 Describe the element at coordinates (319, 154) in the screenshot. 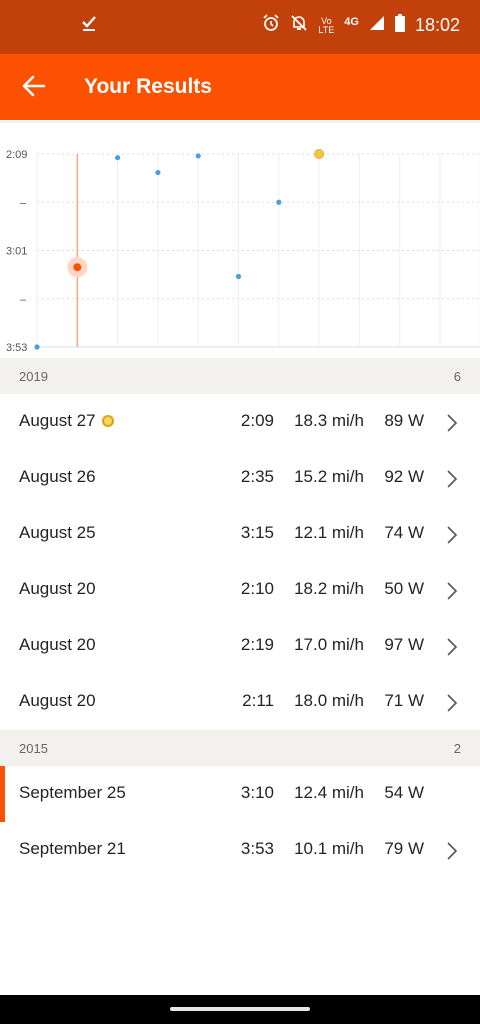

I see `chart-point-pr` at that location.